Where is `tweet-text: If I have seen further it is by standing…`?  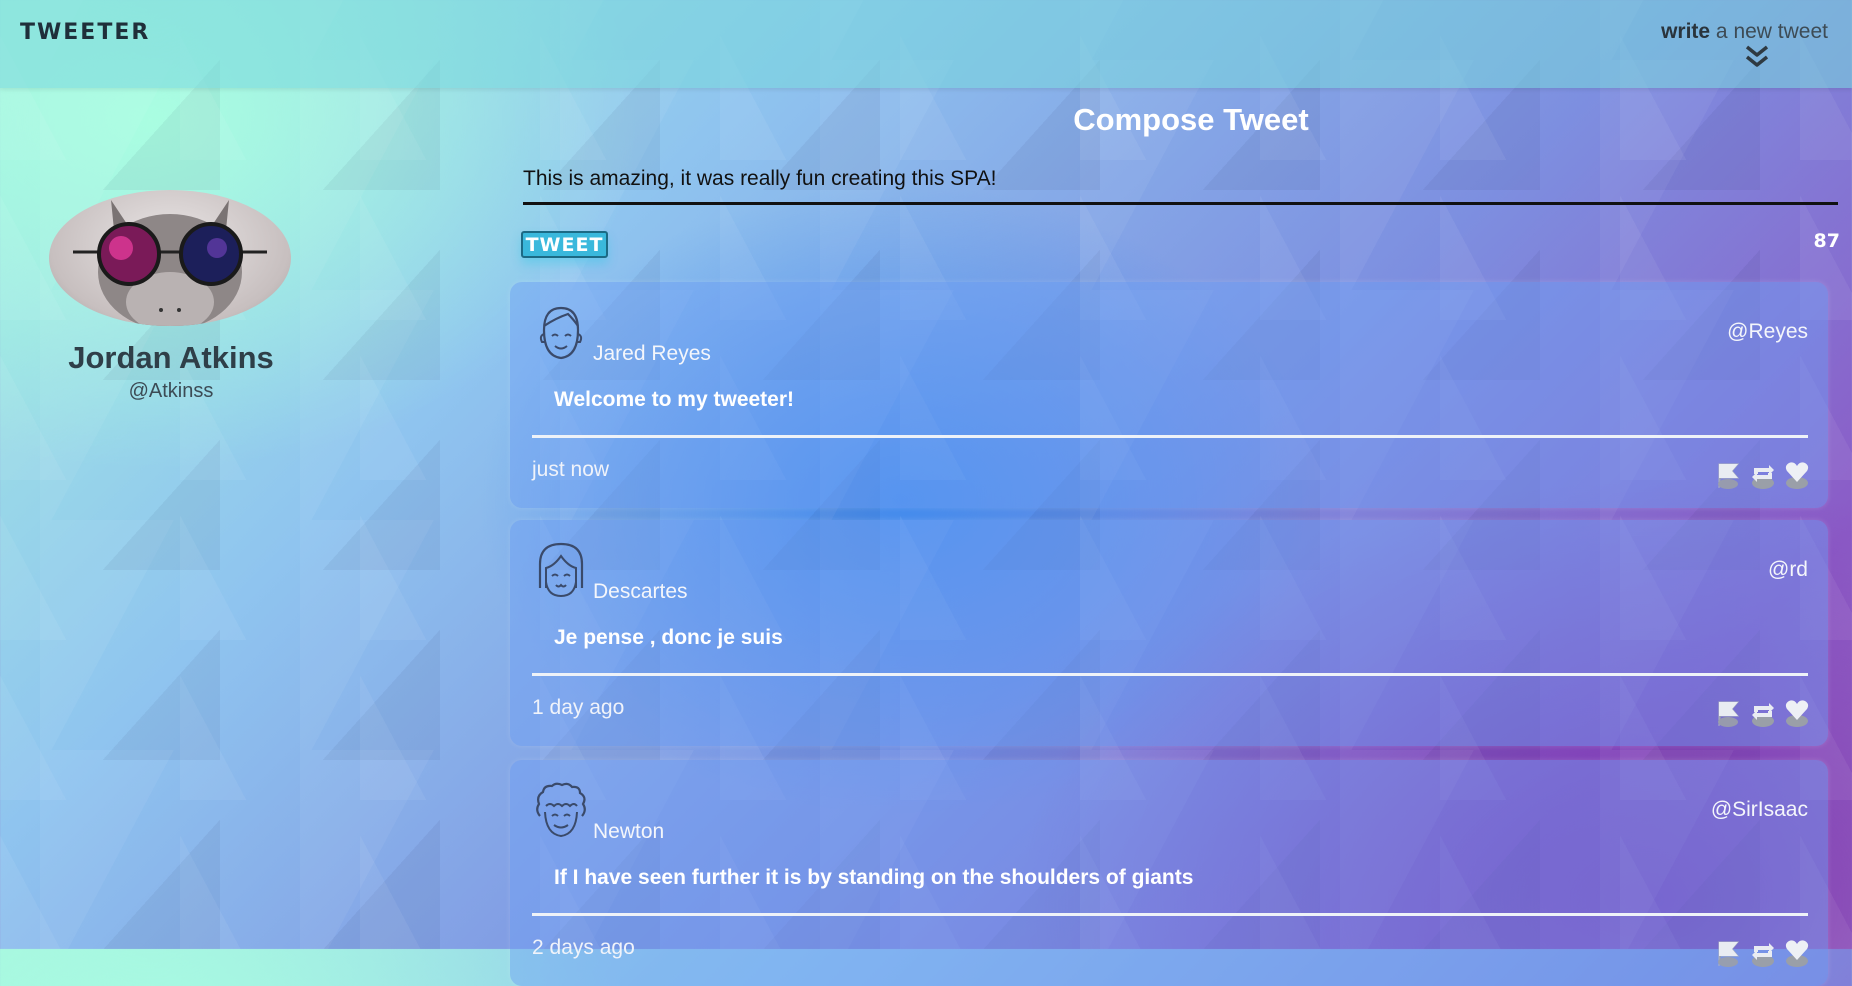 tweet-text: If I have seen further it is by standing… is located at coordinates (874, 877).